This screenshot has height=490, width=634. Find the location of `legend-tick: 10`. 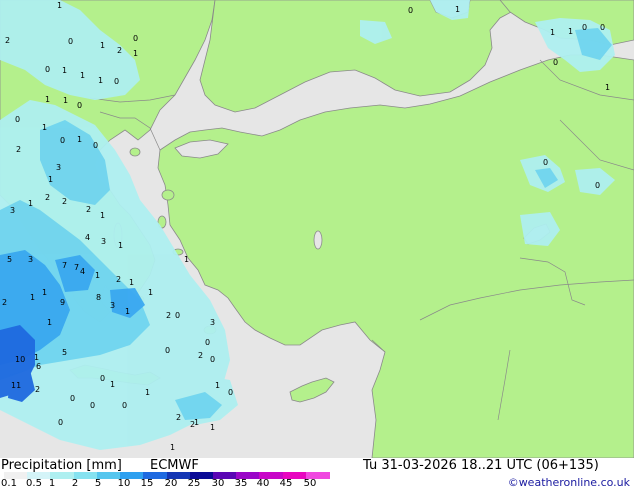

legend-tick: 10 is located at coordinates (124, 483).